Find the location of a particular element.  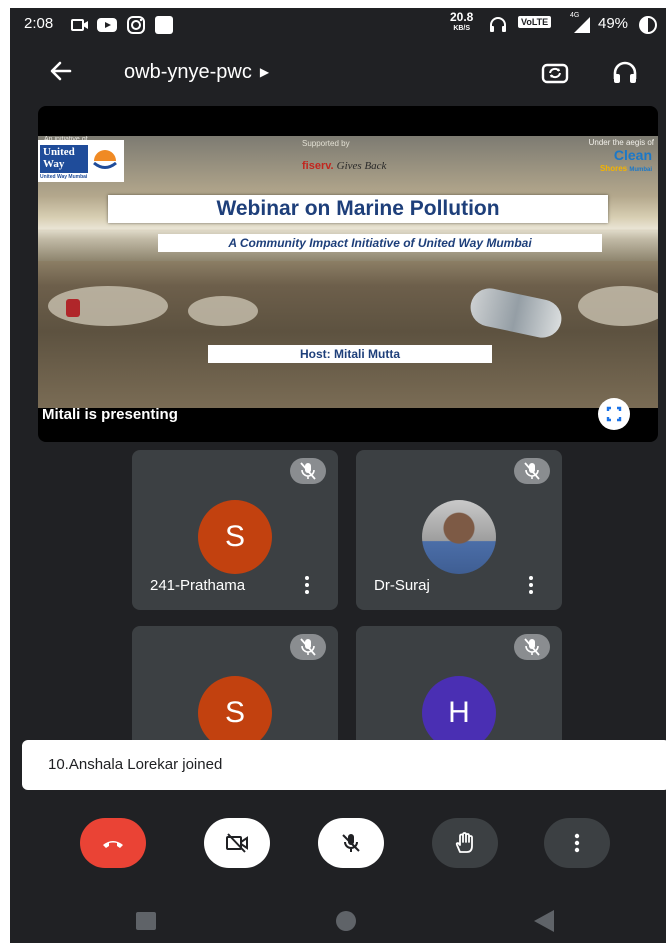

united-way-tagline: United Way Mumbai is located at coordinates (64, 177).